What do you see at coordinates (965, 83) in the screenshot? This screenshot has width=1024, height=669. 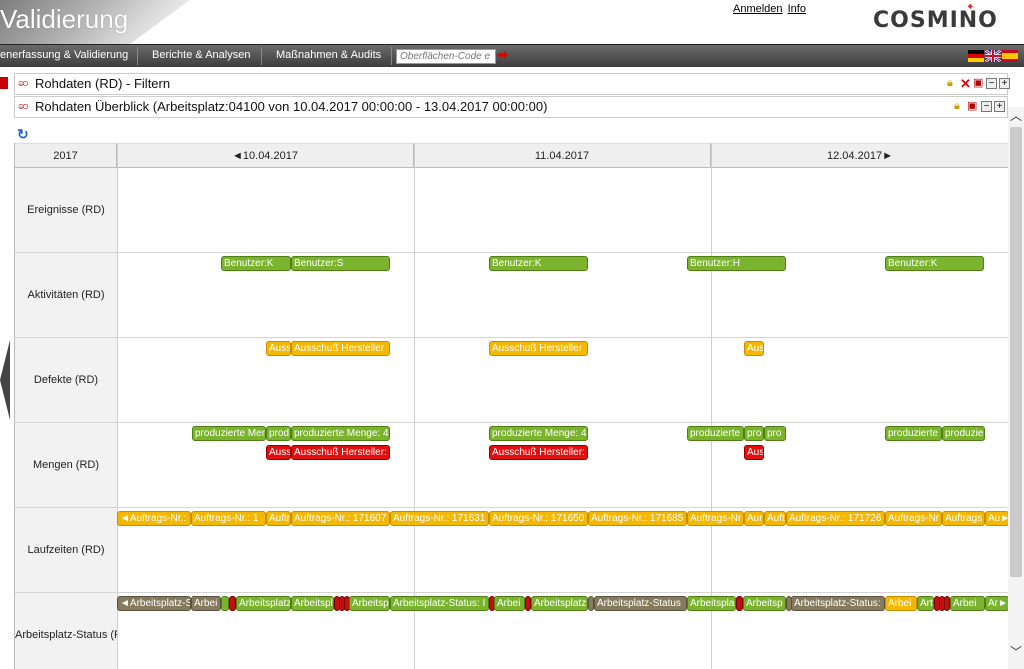 I see `close-icon: ✕` at bounding box center [965, 83].